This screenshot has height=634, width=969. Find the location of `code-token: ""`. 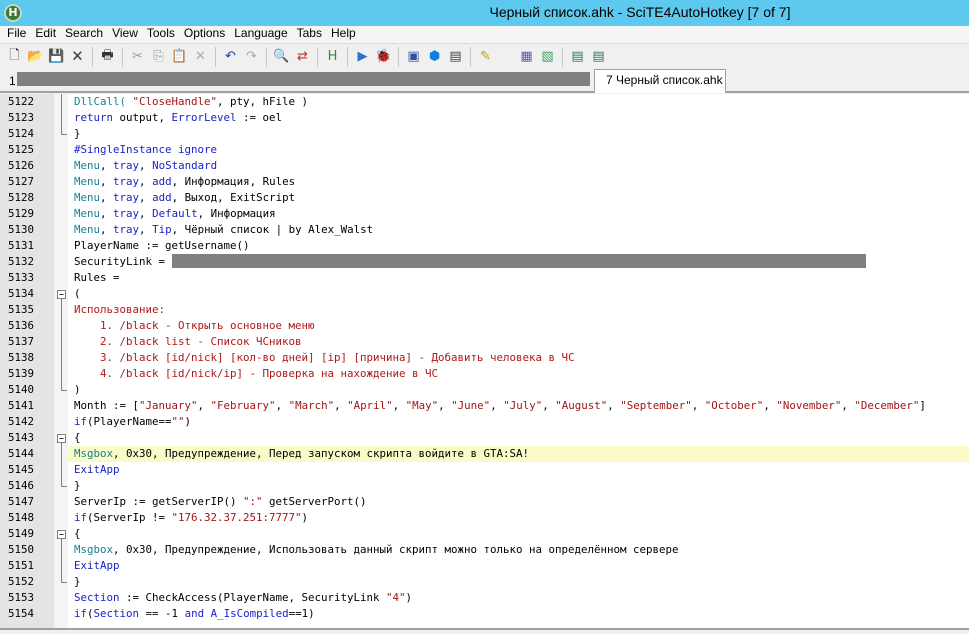

code-token: "" is located at coordinates (178, 421).